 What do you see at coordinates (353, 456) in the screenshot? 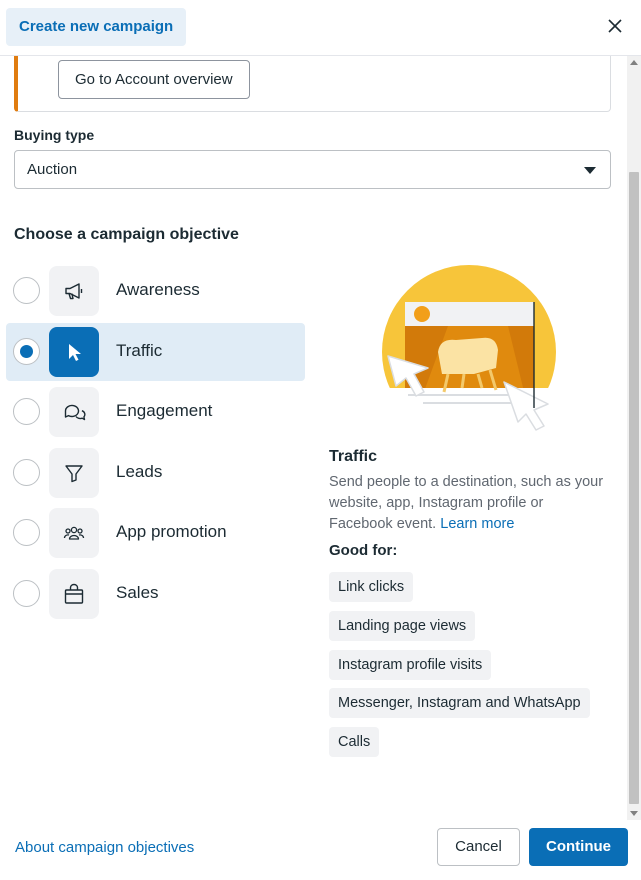
I see `detail-title: Traffic` at bounding box center [353, 456].